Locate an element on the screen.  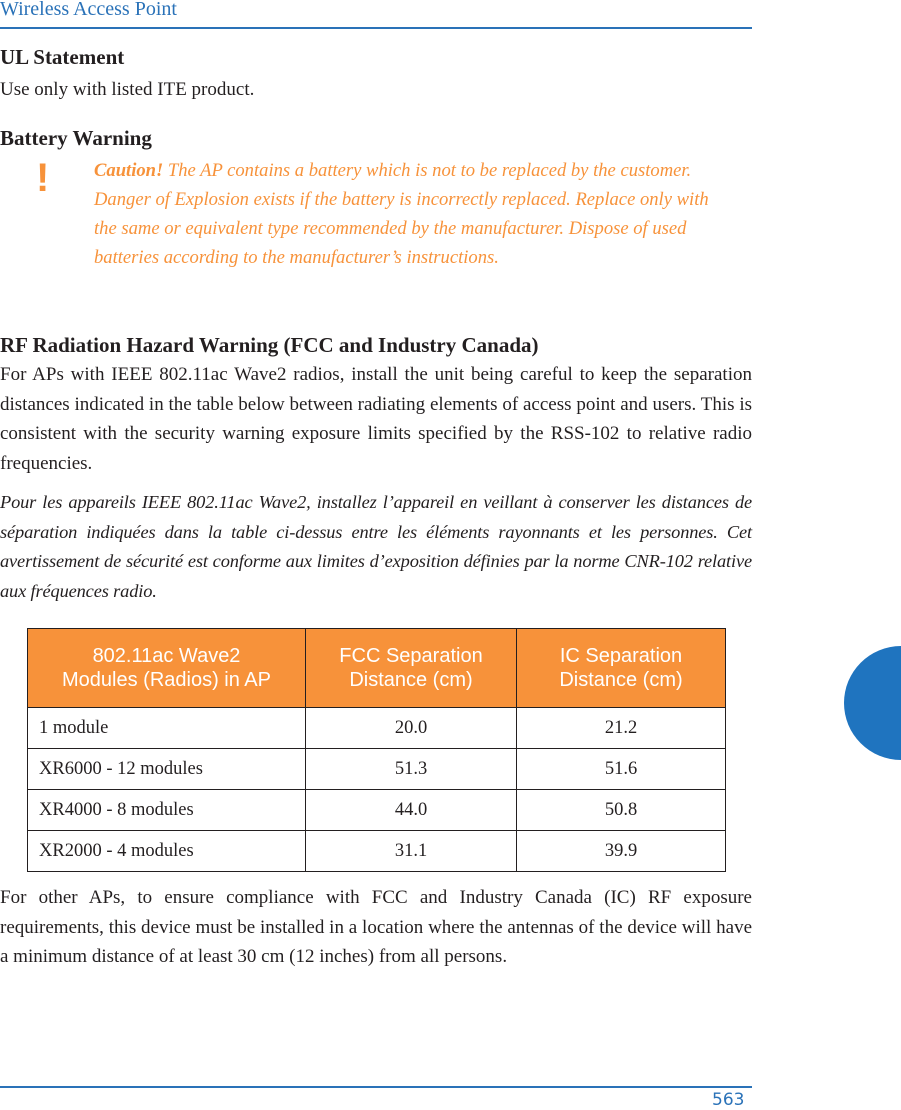
caution-label: Caution! is located at coordinates (129, 170).